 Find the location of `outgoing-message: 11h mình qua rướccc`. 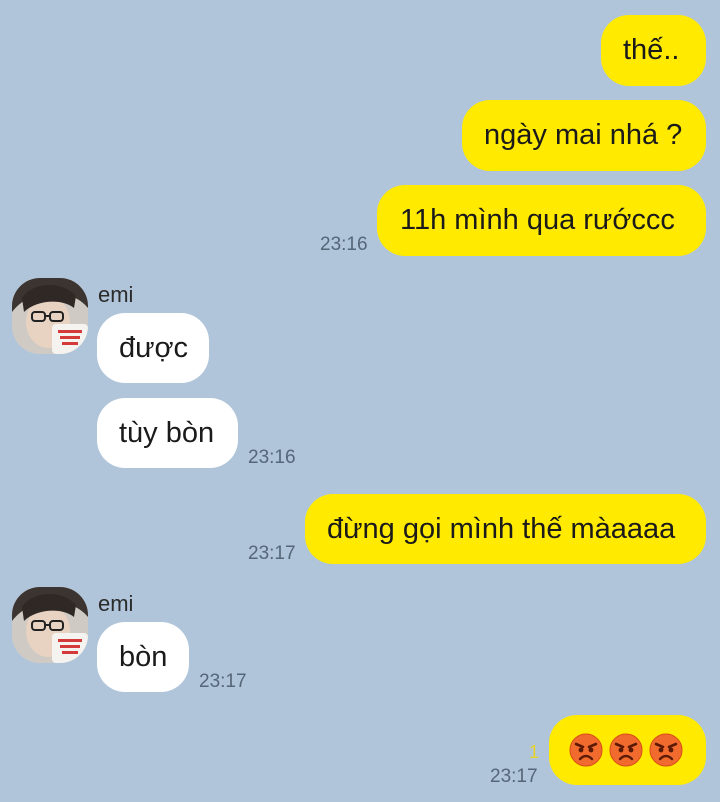

outgoing-message: 11h mình qua rướccc is located at coordinates (541, 220).